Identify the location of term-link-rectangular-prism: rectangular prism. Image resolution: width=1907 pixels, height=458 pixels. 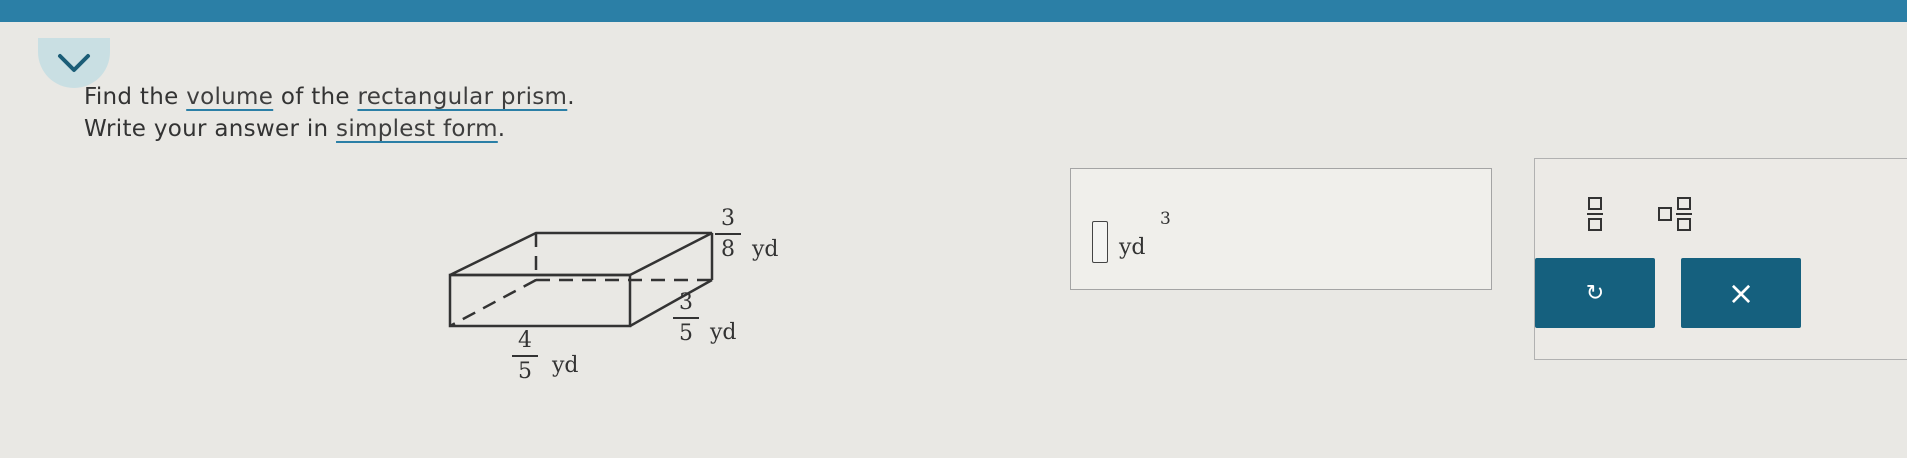
(462, 97).